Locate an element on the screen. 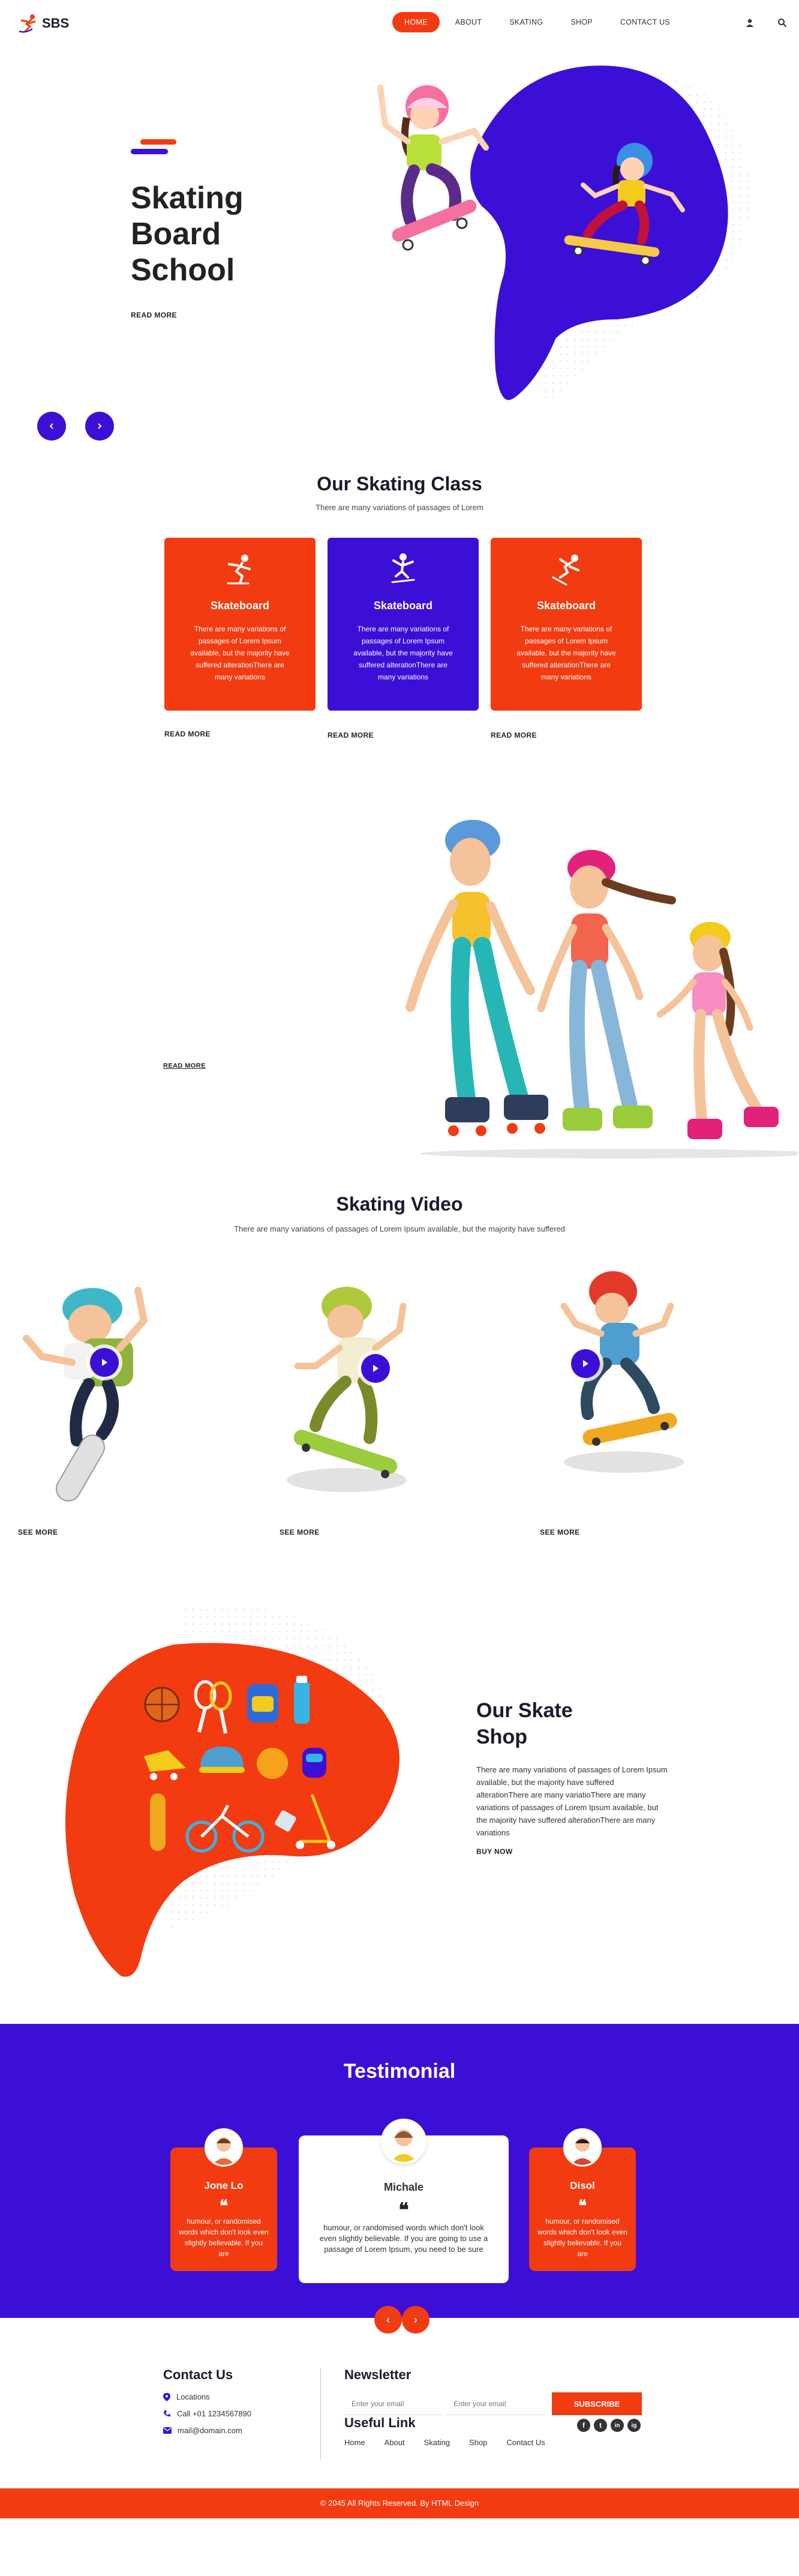 The image size is (799, 2576). skater-jump-icon is located at coordinates (403, 568).